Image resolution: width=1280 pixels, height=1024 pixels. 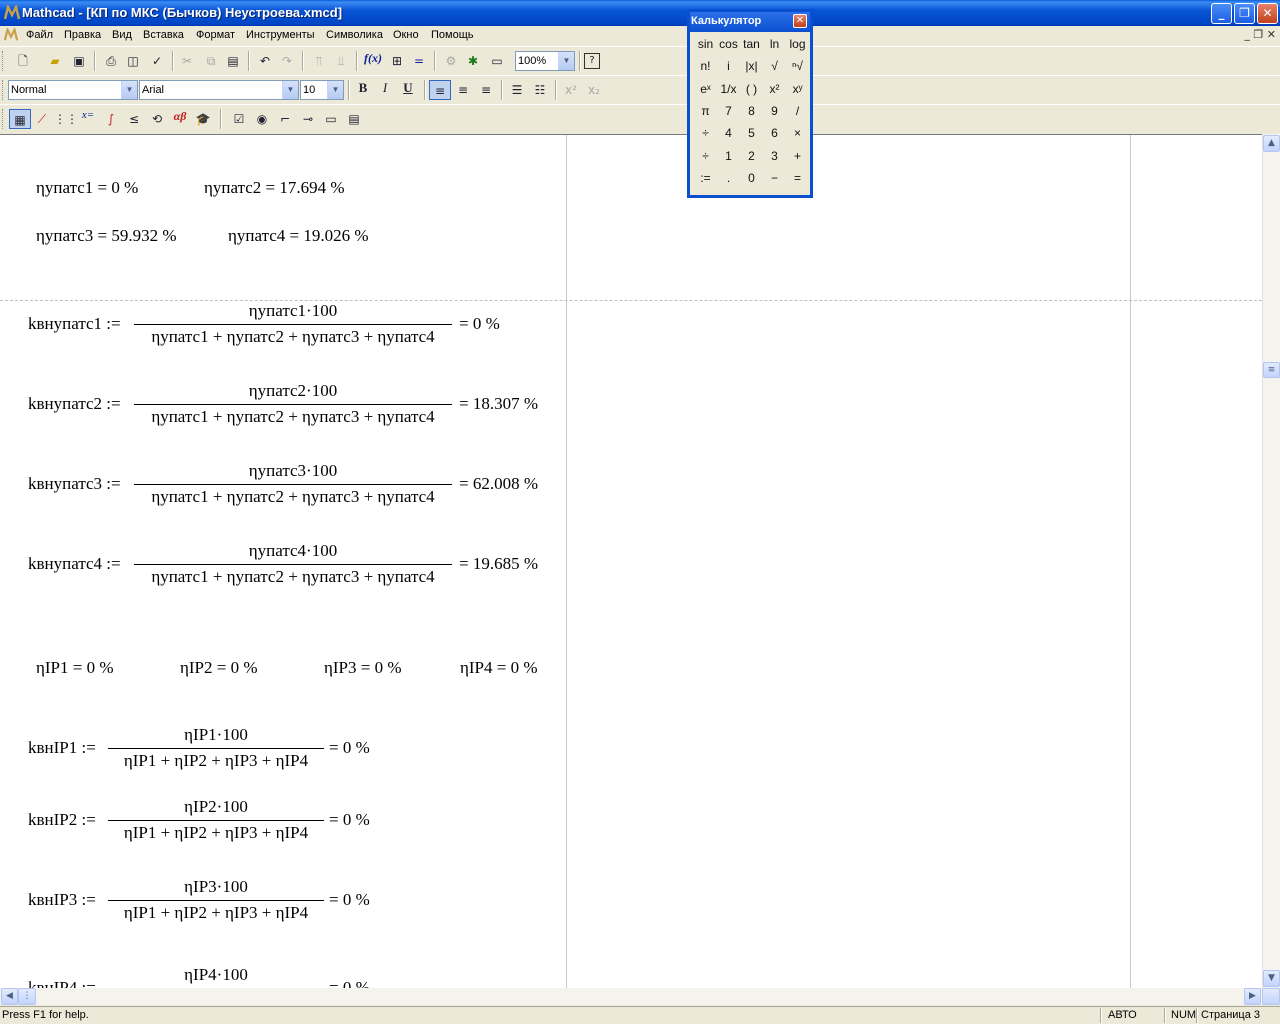 I want to click on open-folder-icon: ▰, so click(x=55, y=61).